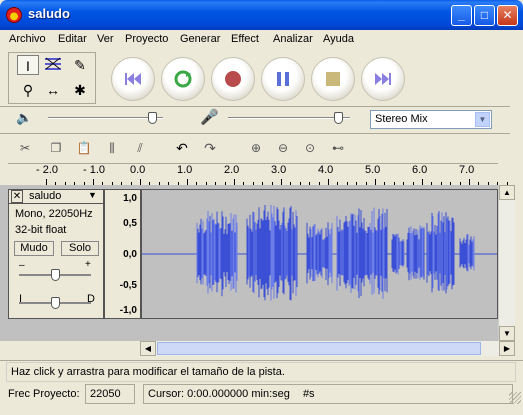 The width and height of the screenshot is (523, 415). I want to click on menu-effect: Effect, so click(245, 39).